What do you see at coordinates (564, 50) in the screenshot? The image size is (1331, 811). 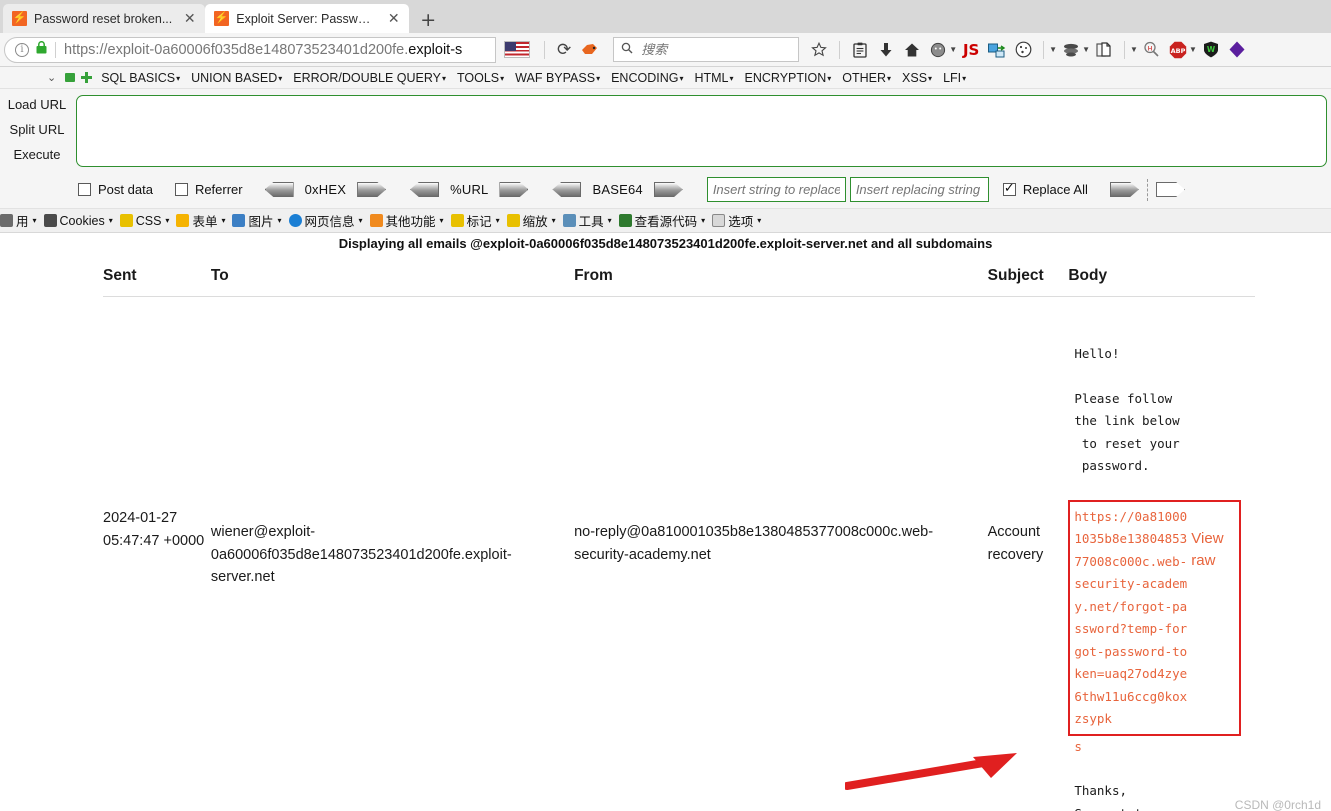 I see `reload-icon: ⟳` at bounding box center [564, 50].